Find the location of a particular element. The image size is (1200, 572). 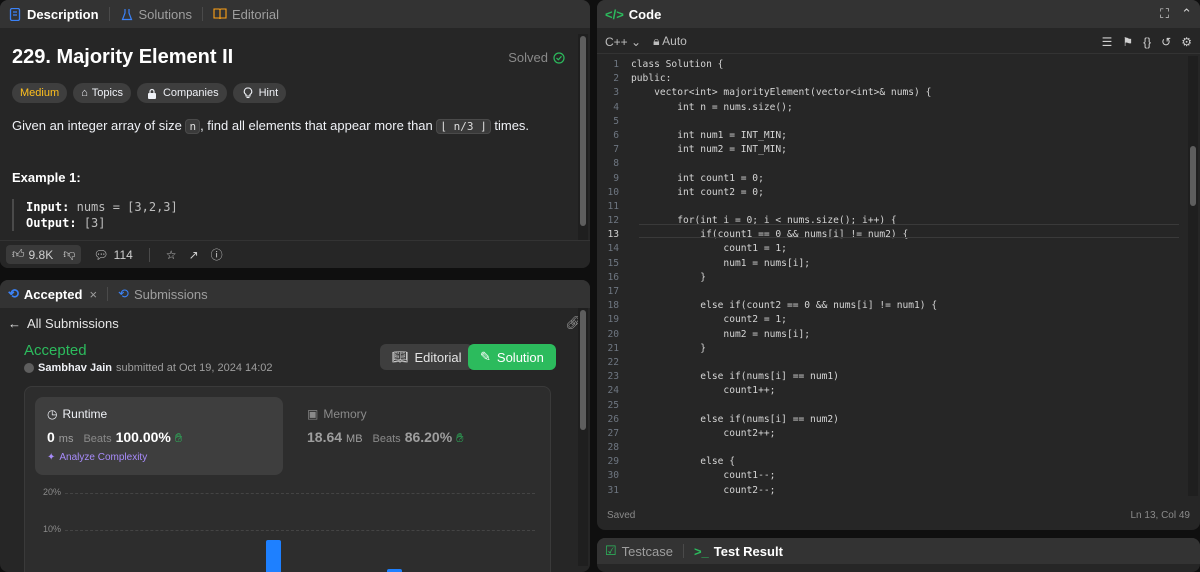

solution-button: ✎ Solution is located at coordinates (512, 357).